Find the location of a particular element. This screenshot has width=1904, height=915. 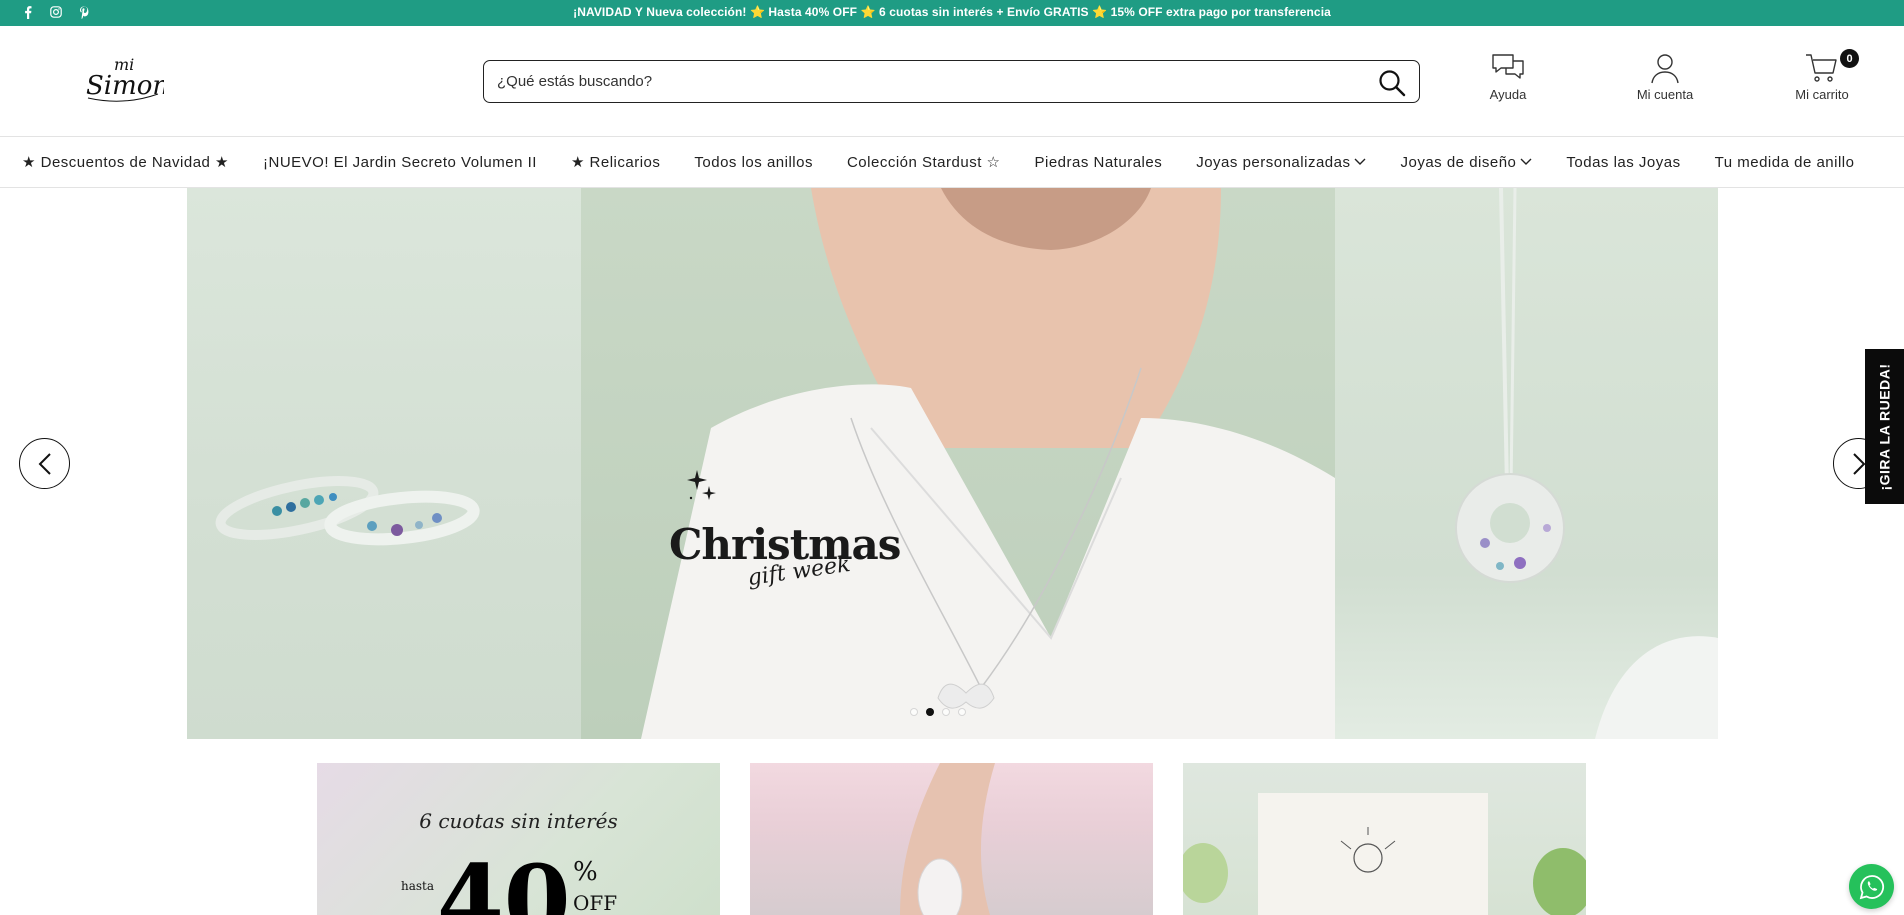

site-header: mi Simona Ayuda Mi cuenta Mi carrito is located at coordinates (952, 81).